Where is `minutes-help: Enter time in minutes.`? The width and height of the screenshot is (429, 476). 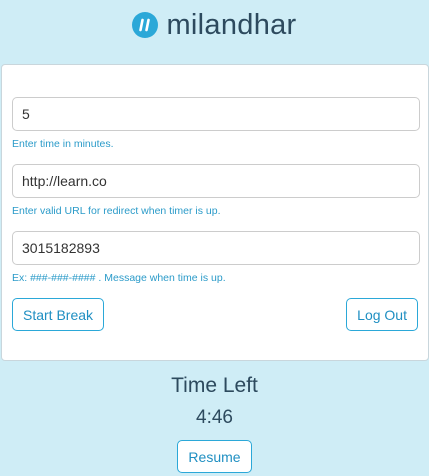
minutes-help: Enter time in minutes. is located at coordinates (63, 144).